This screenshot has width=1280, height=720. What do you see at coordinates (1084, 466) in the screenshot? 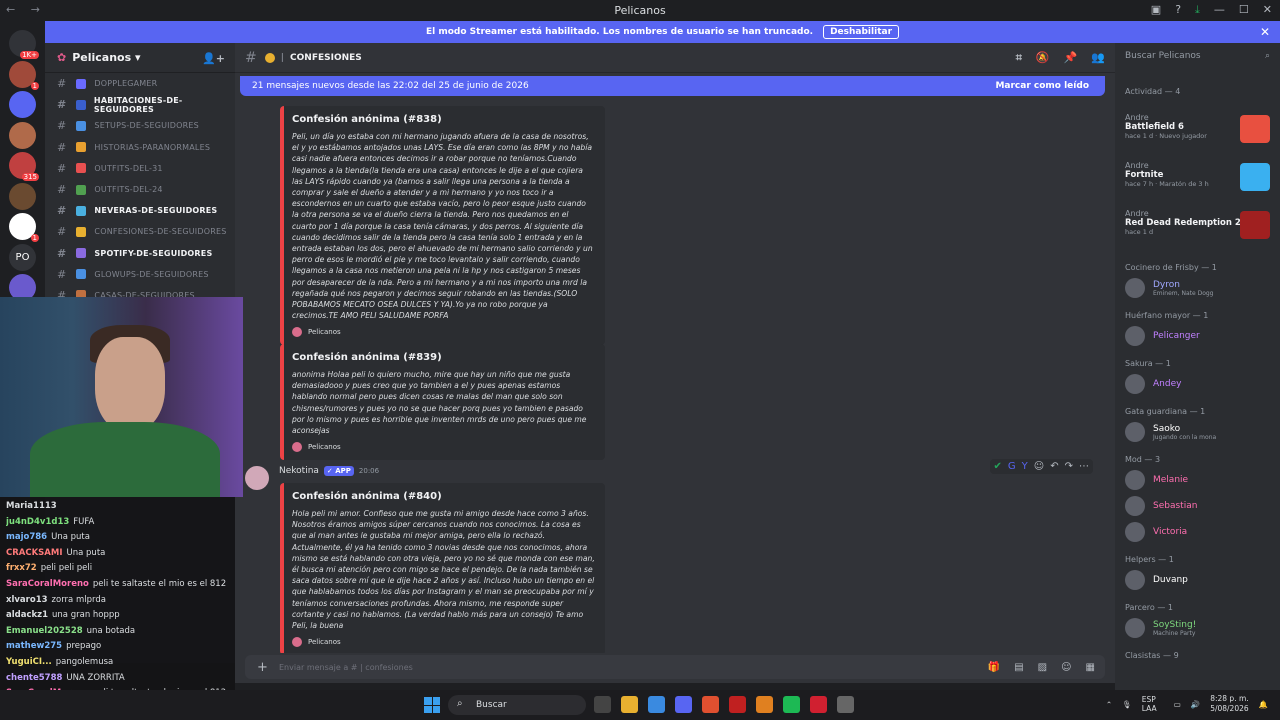
I see `more-icon: ⋯` at bounding box center [1084, 466].